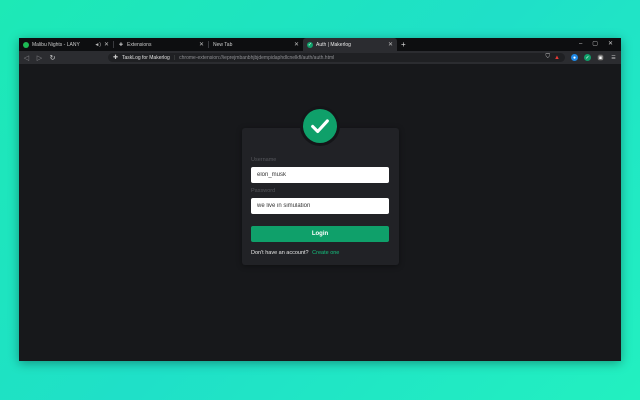  I want to click on login-card, so click(320, 196).